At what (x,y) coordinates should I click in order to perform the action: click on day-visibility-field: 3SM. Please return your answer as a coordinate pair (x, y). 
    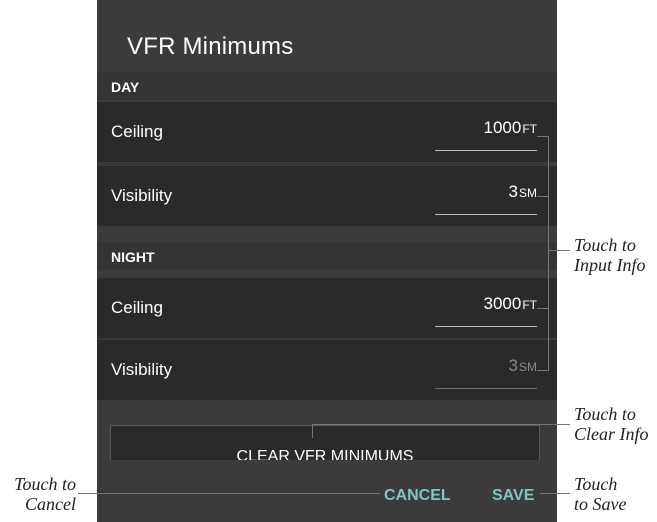
    Looking at the image, I should click on (486, 198).